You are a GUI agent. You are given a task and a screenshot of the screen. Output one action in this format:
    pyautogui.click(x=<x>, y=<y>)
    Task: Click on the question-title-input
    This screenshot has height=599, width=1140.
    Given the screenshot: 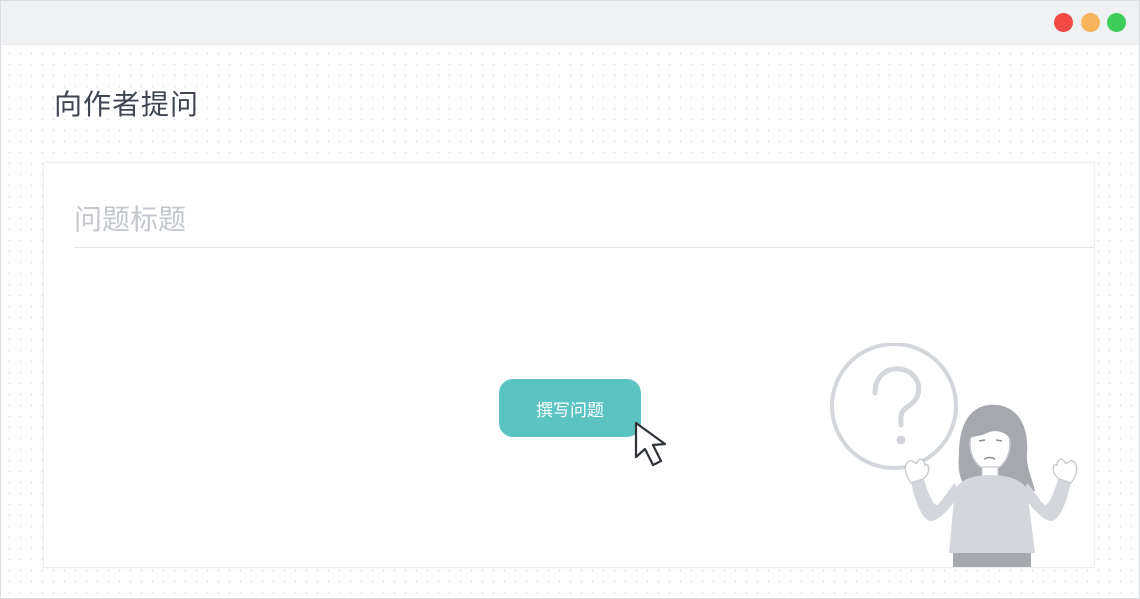 What is the action you would take?
    pyautogui.click(x=584, y=219)
    